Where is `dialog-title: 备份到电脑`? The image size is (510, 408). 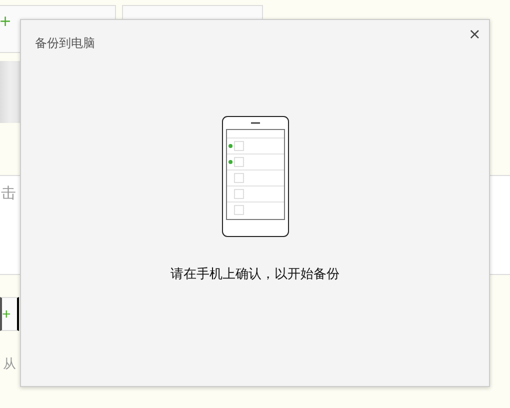
dialog-title: 备份到电脑 is located at coordinates (65, 43).